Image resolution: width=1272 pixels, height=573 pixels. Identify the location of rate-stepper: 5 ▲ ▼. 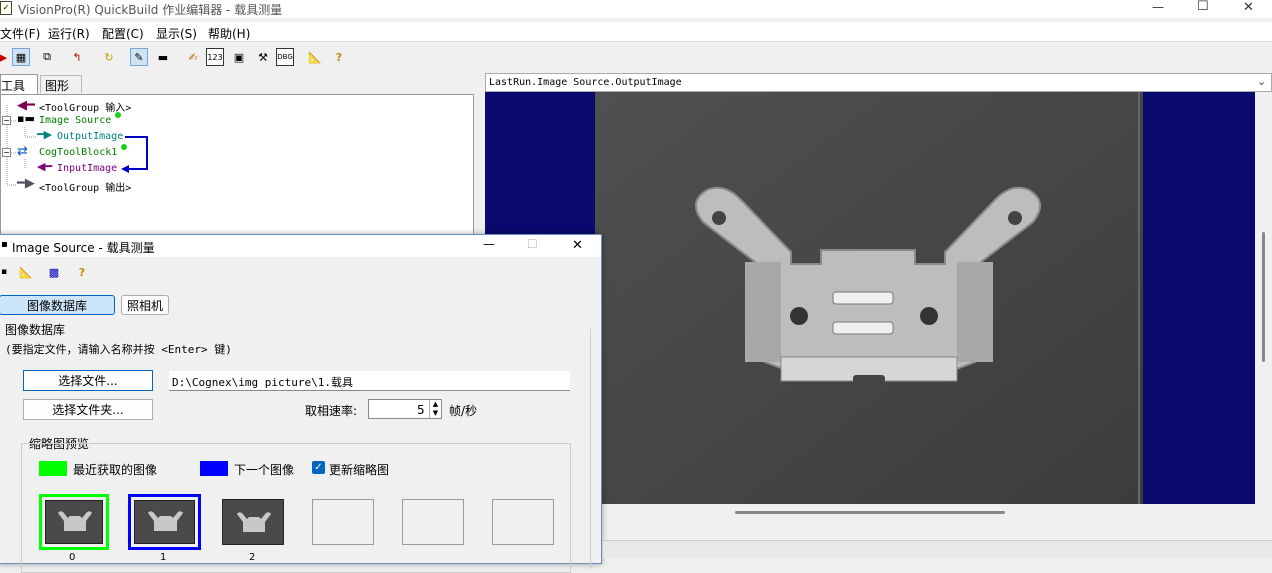
(405, 409).